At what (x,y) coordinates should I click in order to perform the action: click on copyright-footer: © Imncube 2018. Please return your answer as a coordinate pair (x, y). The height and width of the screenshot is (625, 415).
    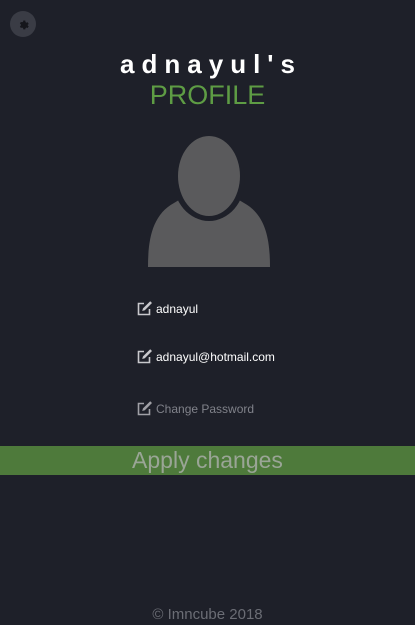
    Looking at the image, I should click on (207, 614).